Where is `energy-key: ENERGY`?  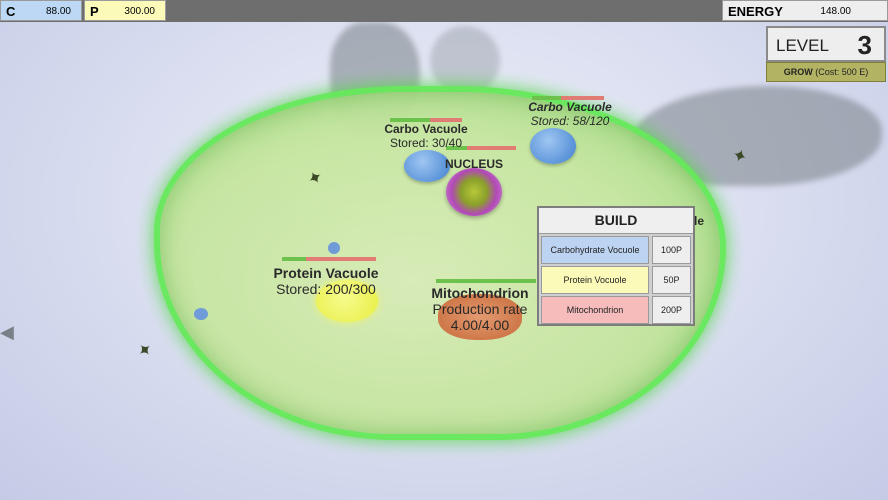
energy-key: ENERGY is located at coordinates (755, 11).